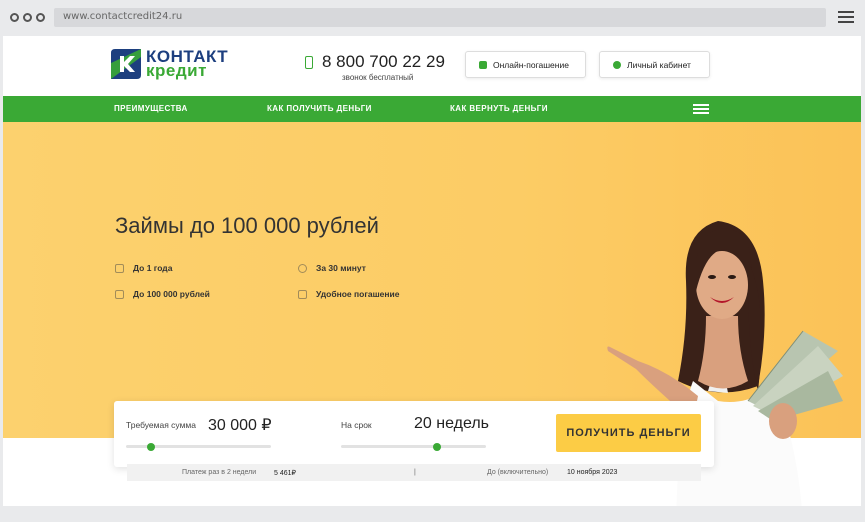  What do you see at coordinates (341, 268) in the screenshot?
I see `feature-label: За 30 минут` at bounding box center [341, 268].